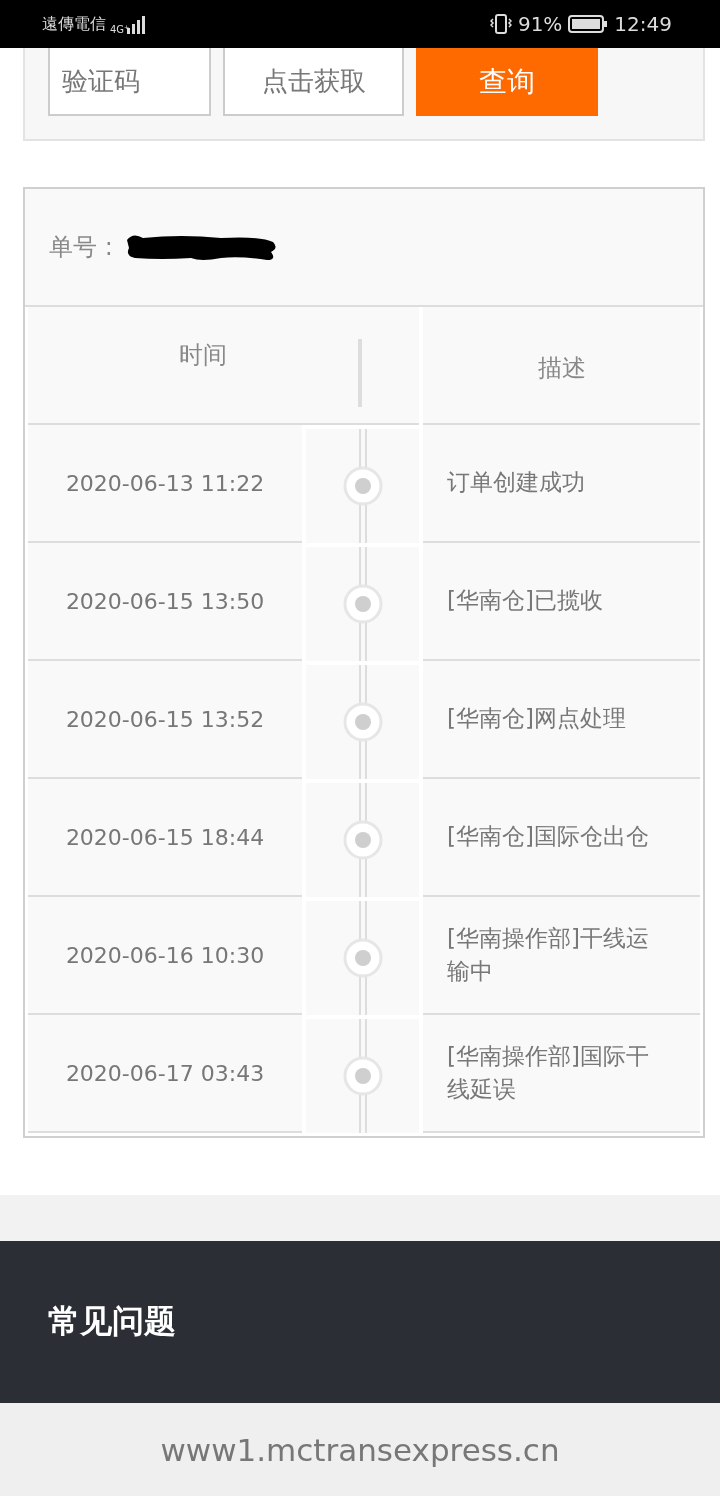 This screenshot has height=1496, width=720. Describe the element at coordinates (313, 82) in the screenshot. I see `get-code-button: 点击获取` at that location.